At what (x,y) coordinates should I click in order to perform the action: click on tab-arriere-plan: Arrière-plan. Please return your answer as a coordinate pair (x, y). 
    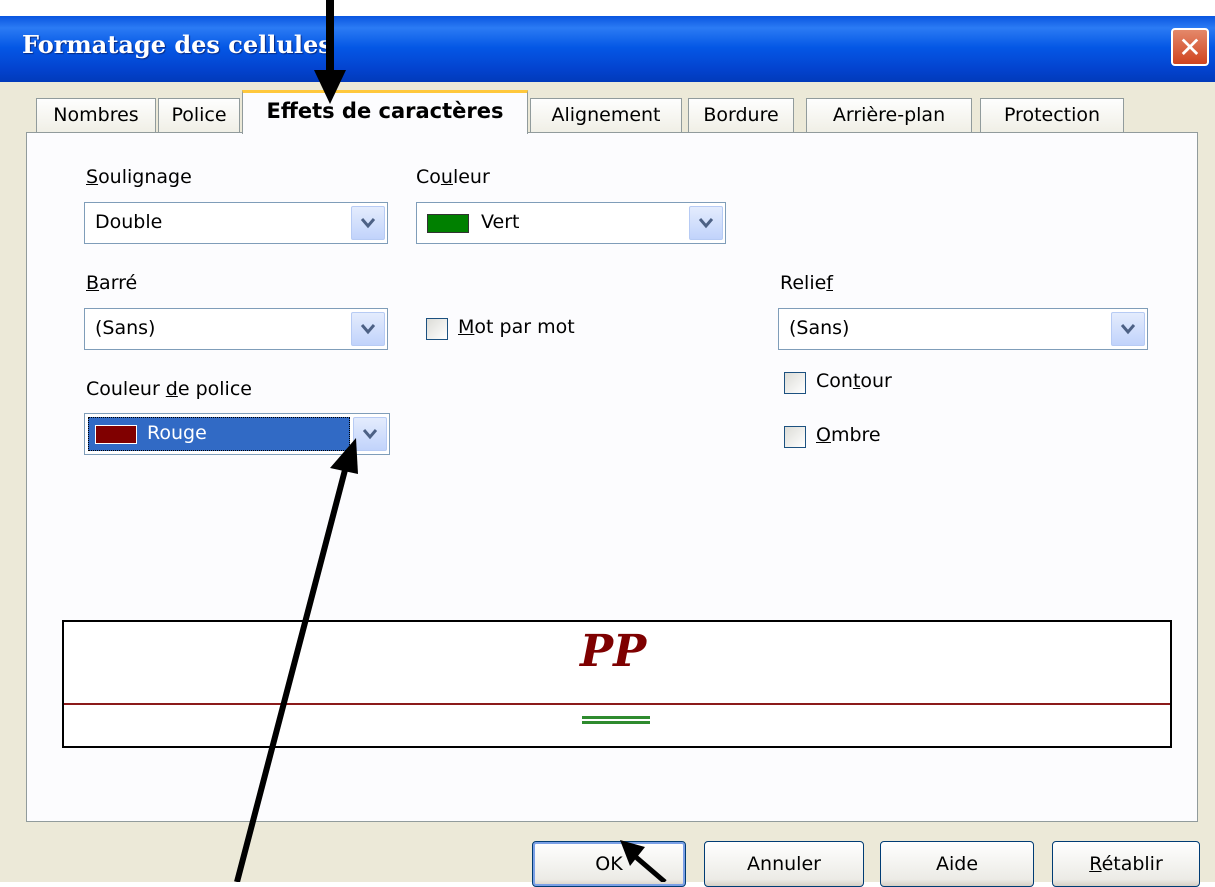
    Looking at the image, I should click on (889, 115).